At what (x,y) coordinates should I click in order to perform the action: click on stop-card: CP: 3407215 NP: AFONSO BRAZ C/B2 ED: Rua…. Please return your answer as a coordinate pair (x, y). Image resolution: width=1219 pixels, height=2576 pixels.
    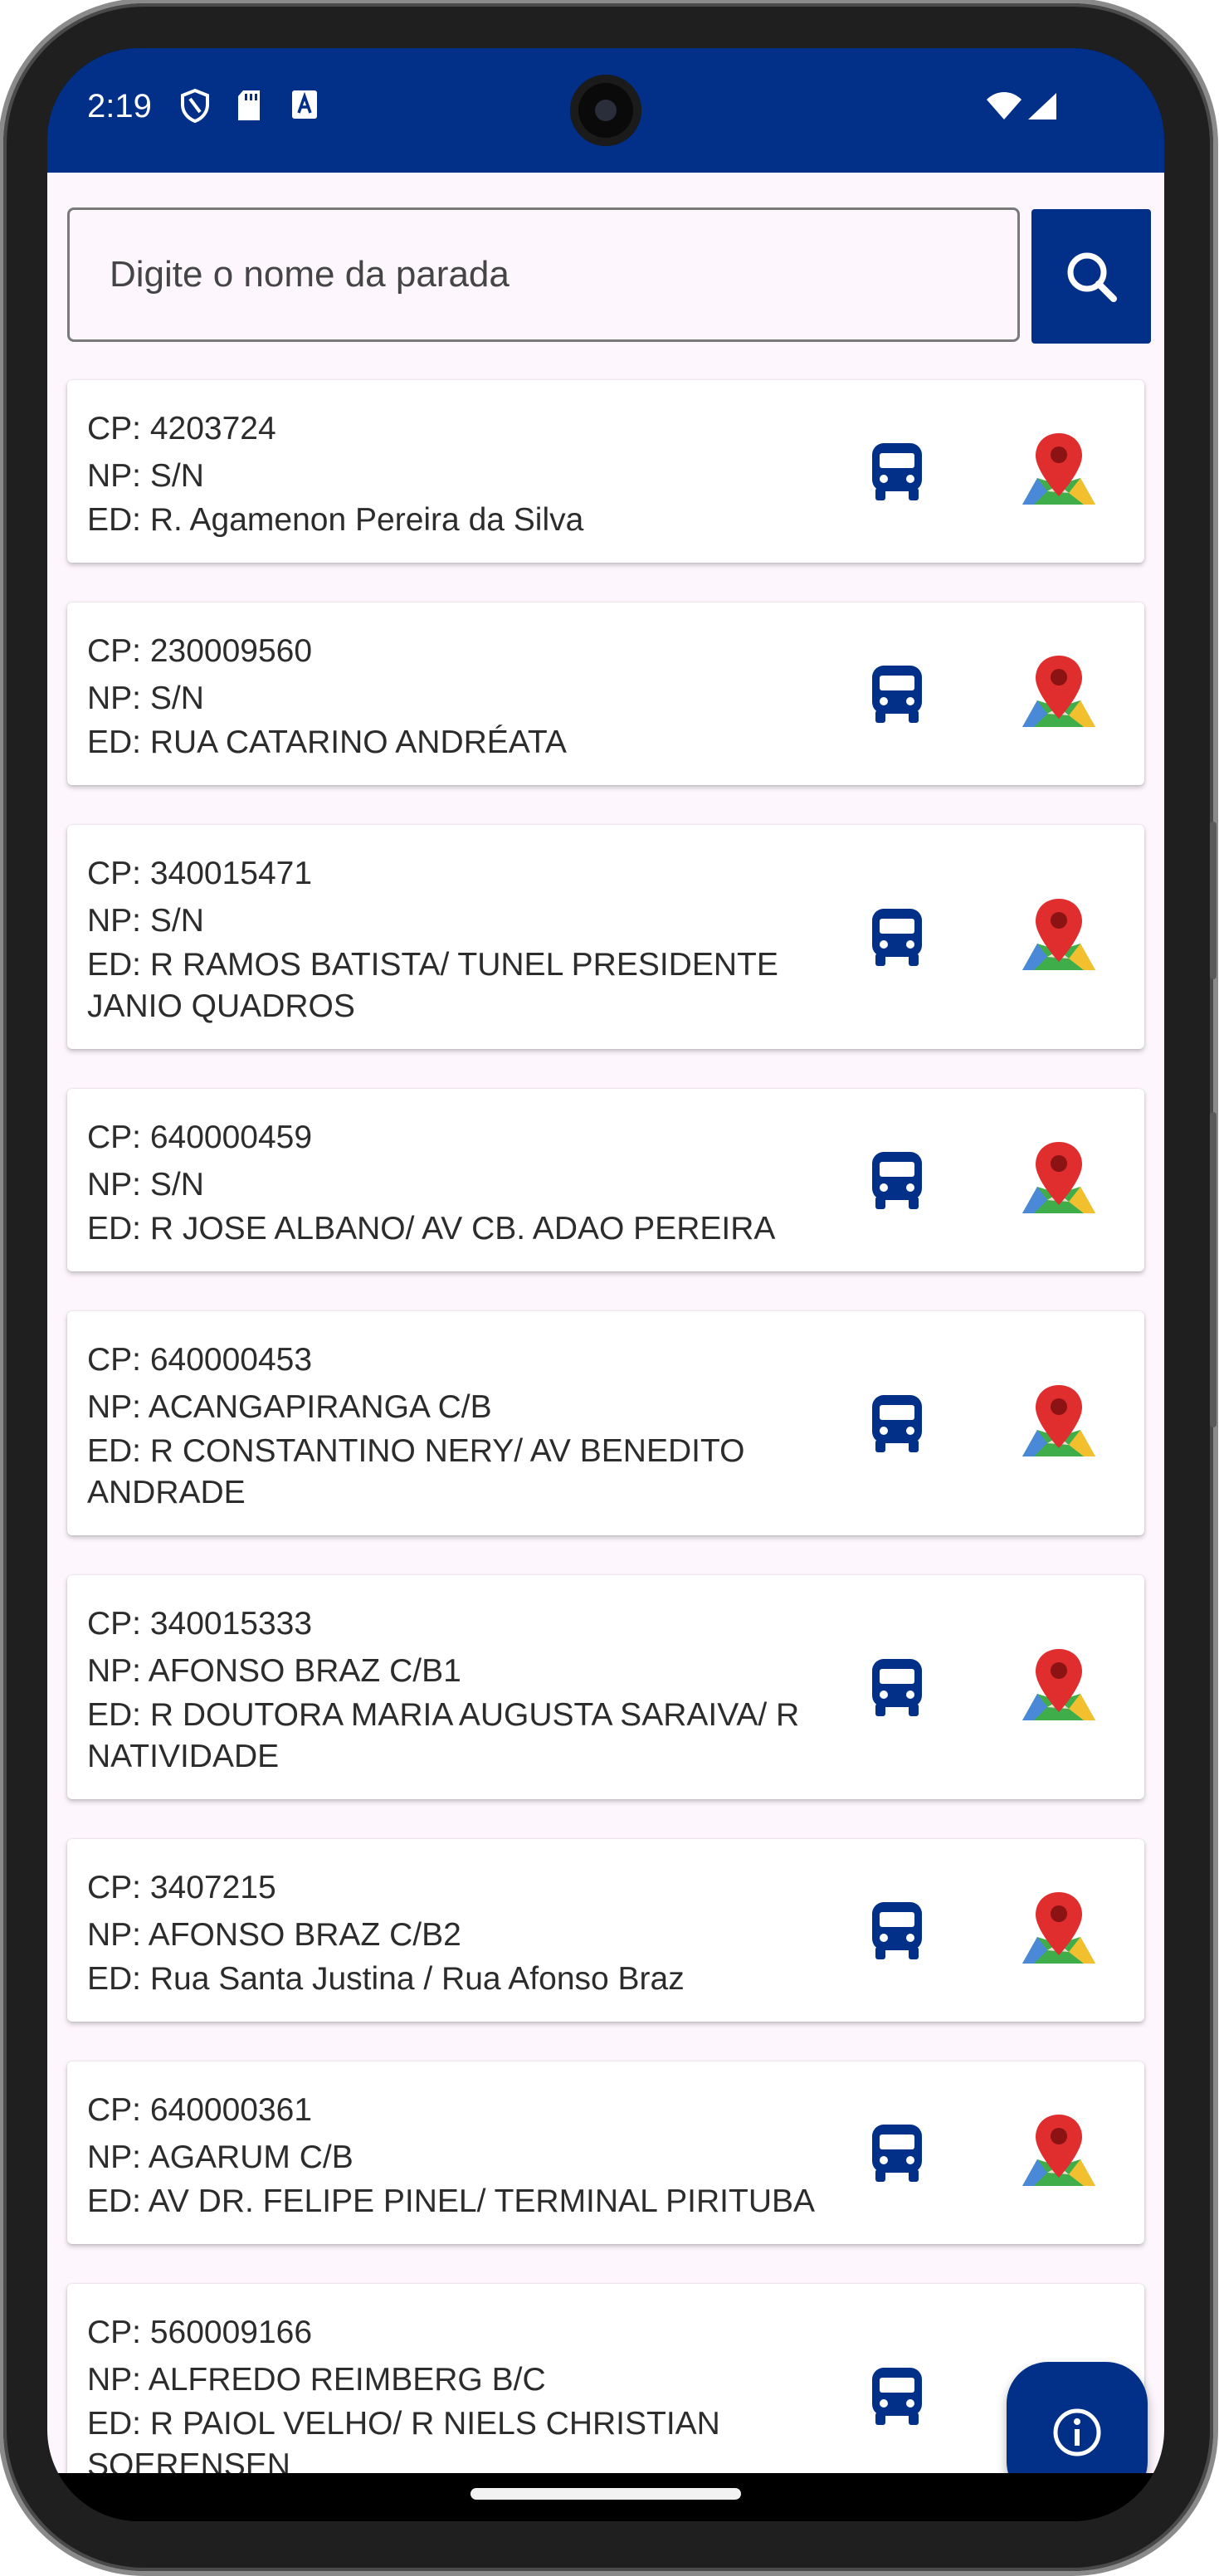
    Looking at the image, I should click on (606, 1931).